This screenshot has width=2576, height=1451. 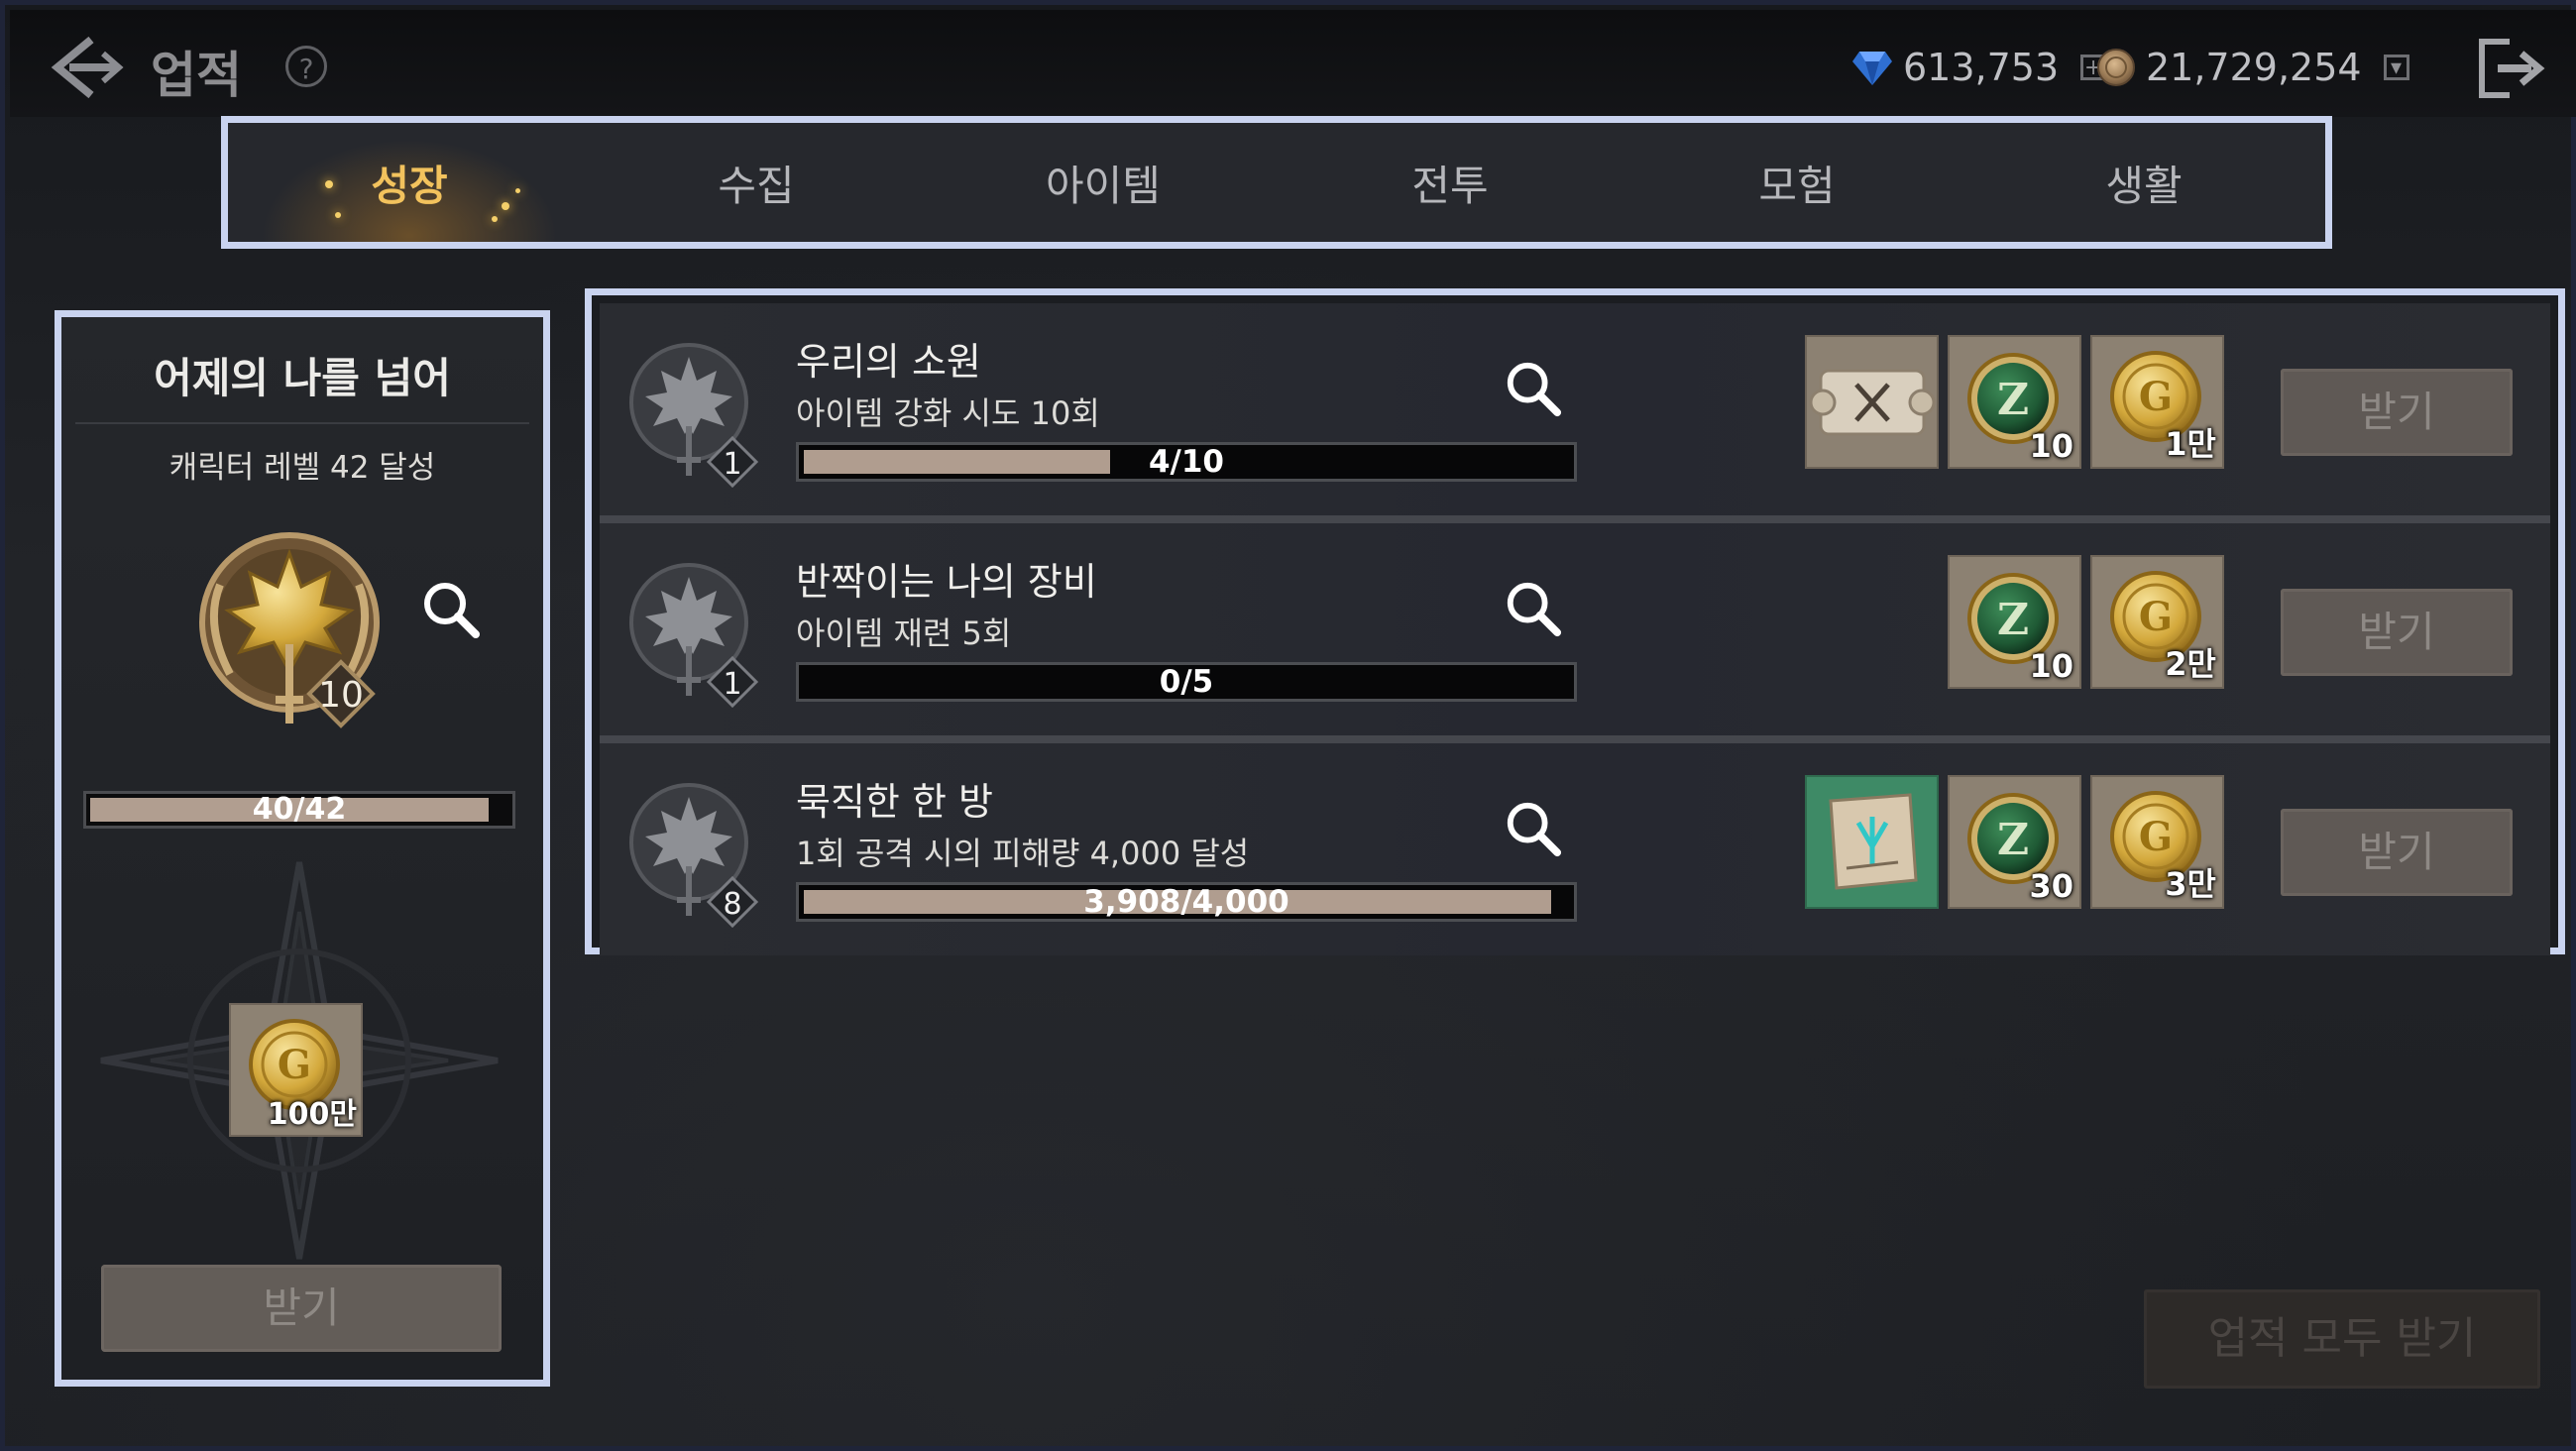 What do you see at coordinates (289, 630) in the screenshot?
I see `maple-leaf-emblem-icon: 10` at bounding box center [289, 630].